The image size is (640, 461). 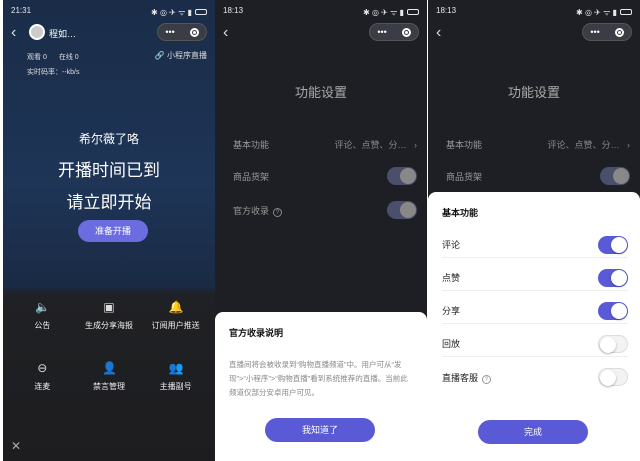 I want to click on close-icon: ✕, so click(x=16, y=446).